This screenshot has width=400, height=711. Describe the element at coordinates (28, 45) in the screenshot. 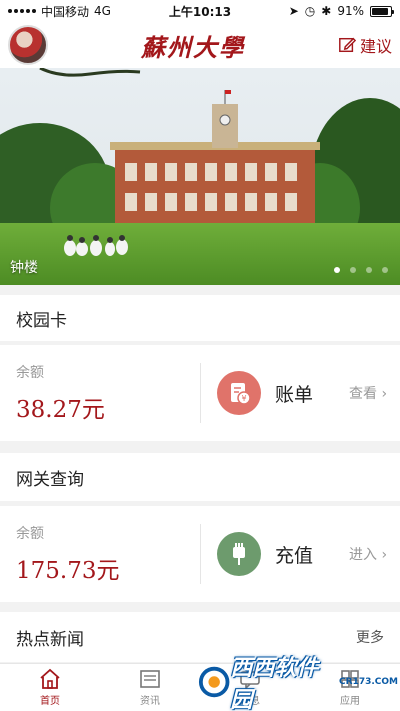

I see `avatar` at that location.